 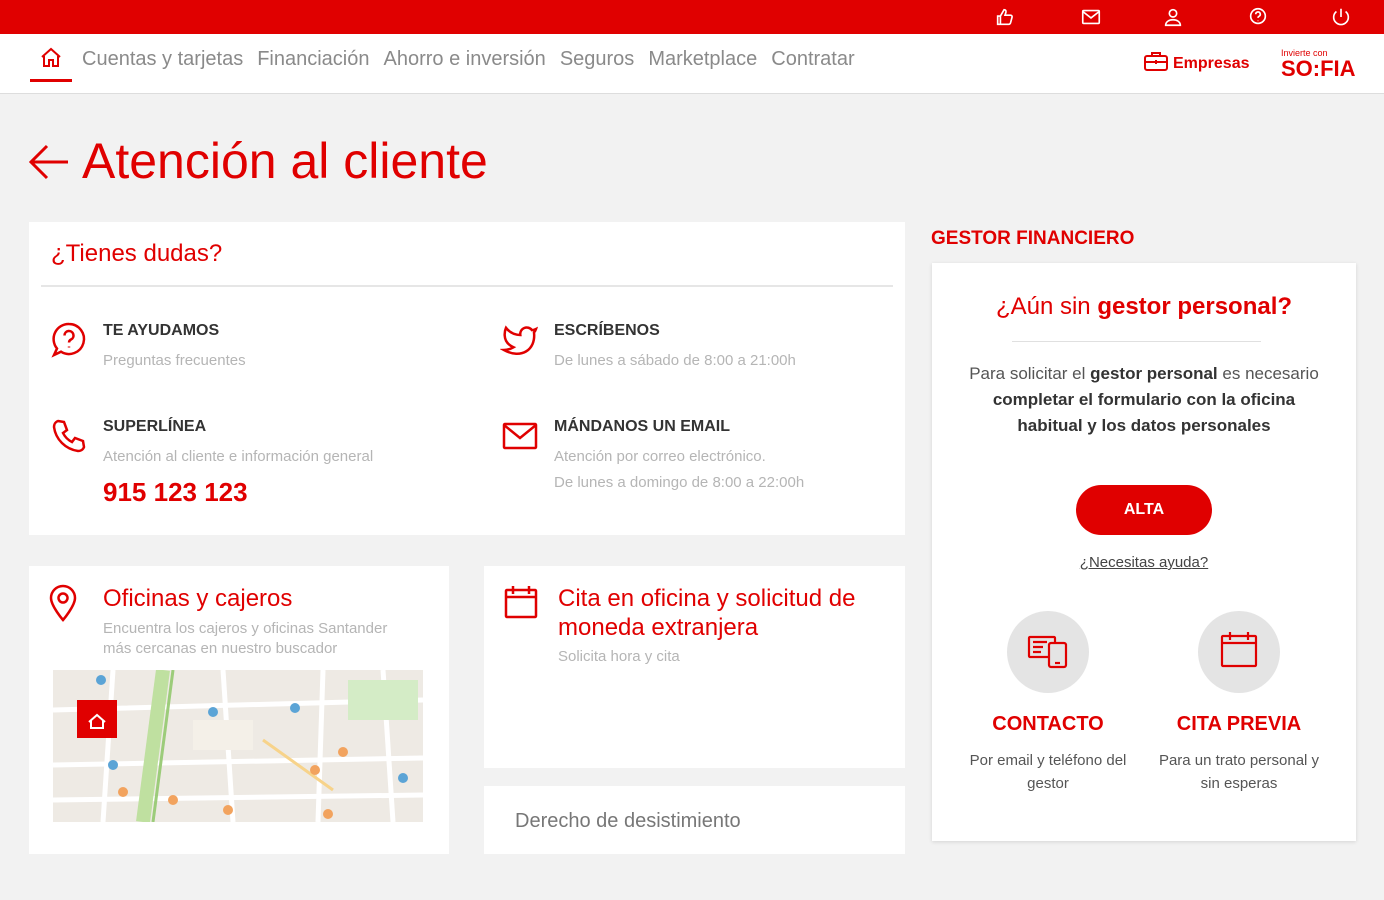 What do you see at coordinates (1211, 63) in the screenshot?
I see `empresas-label: Empresas` at bounding box center [1211, 63].